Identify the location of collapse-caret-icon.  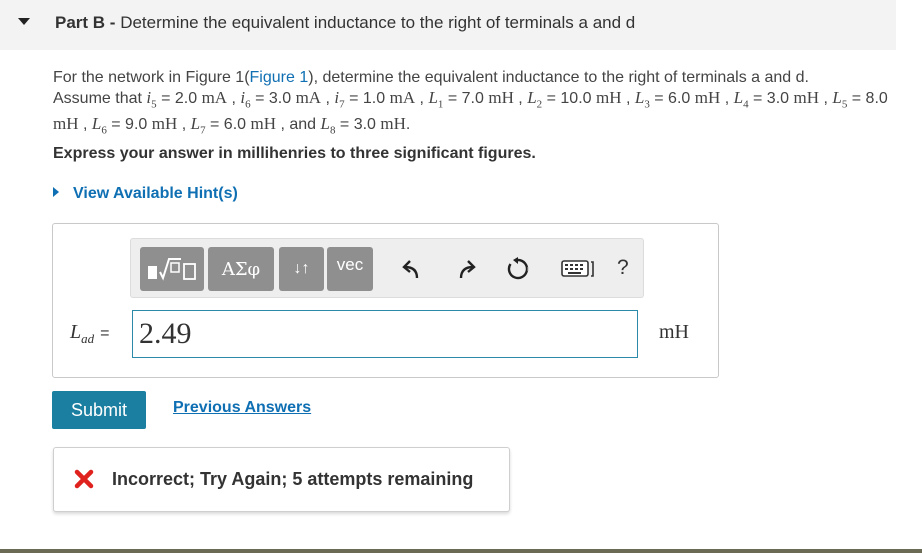
(24, 21).